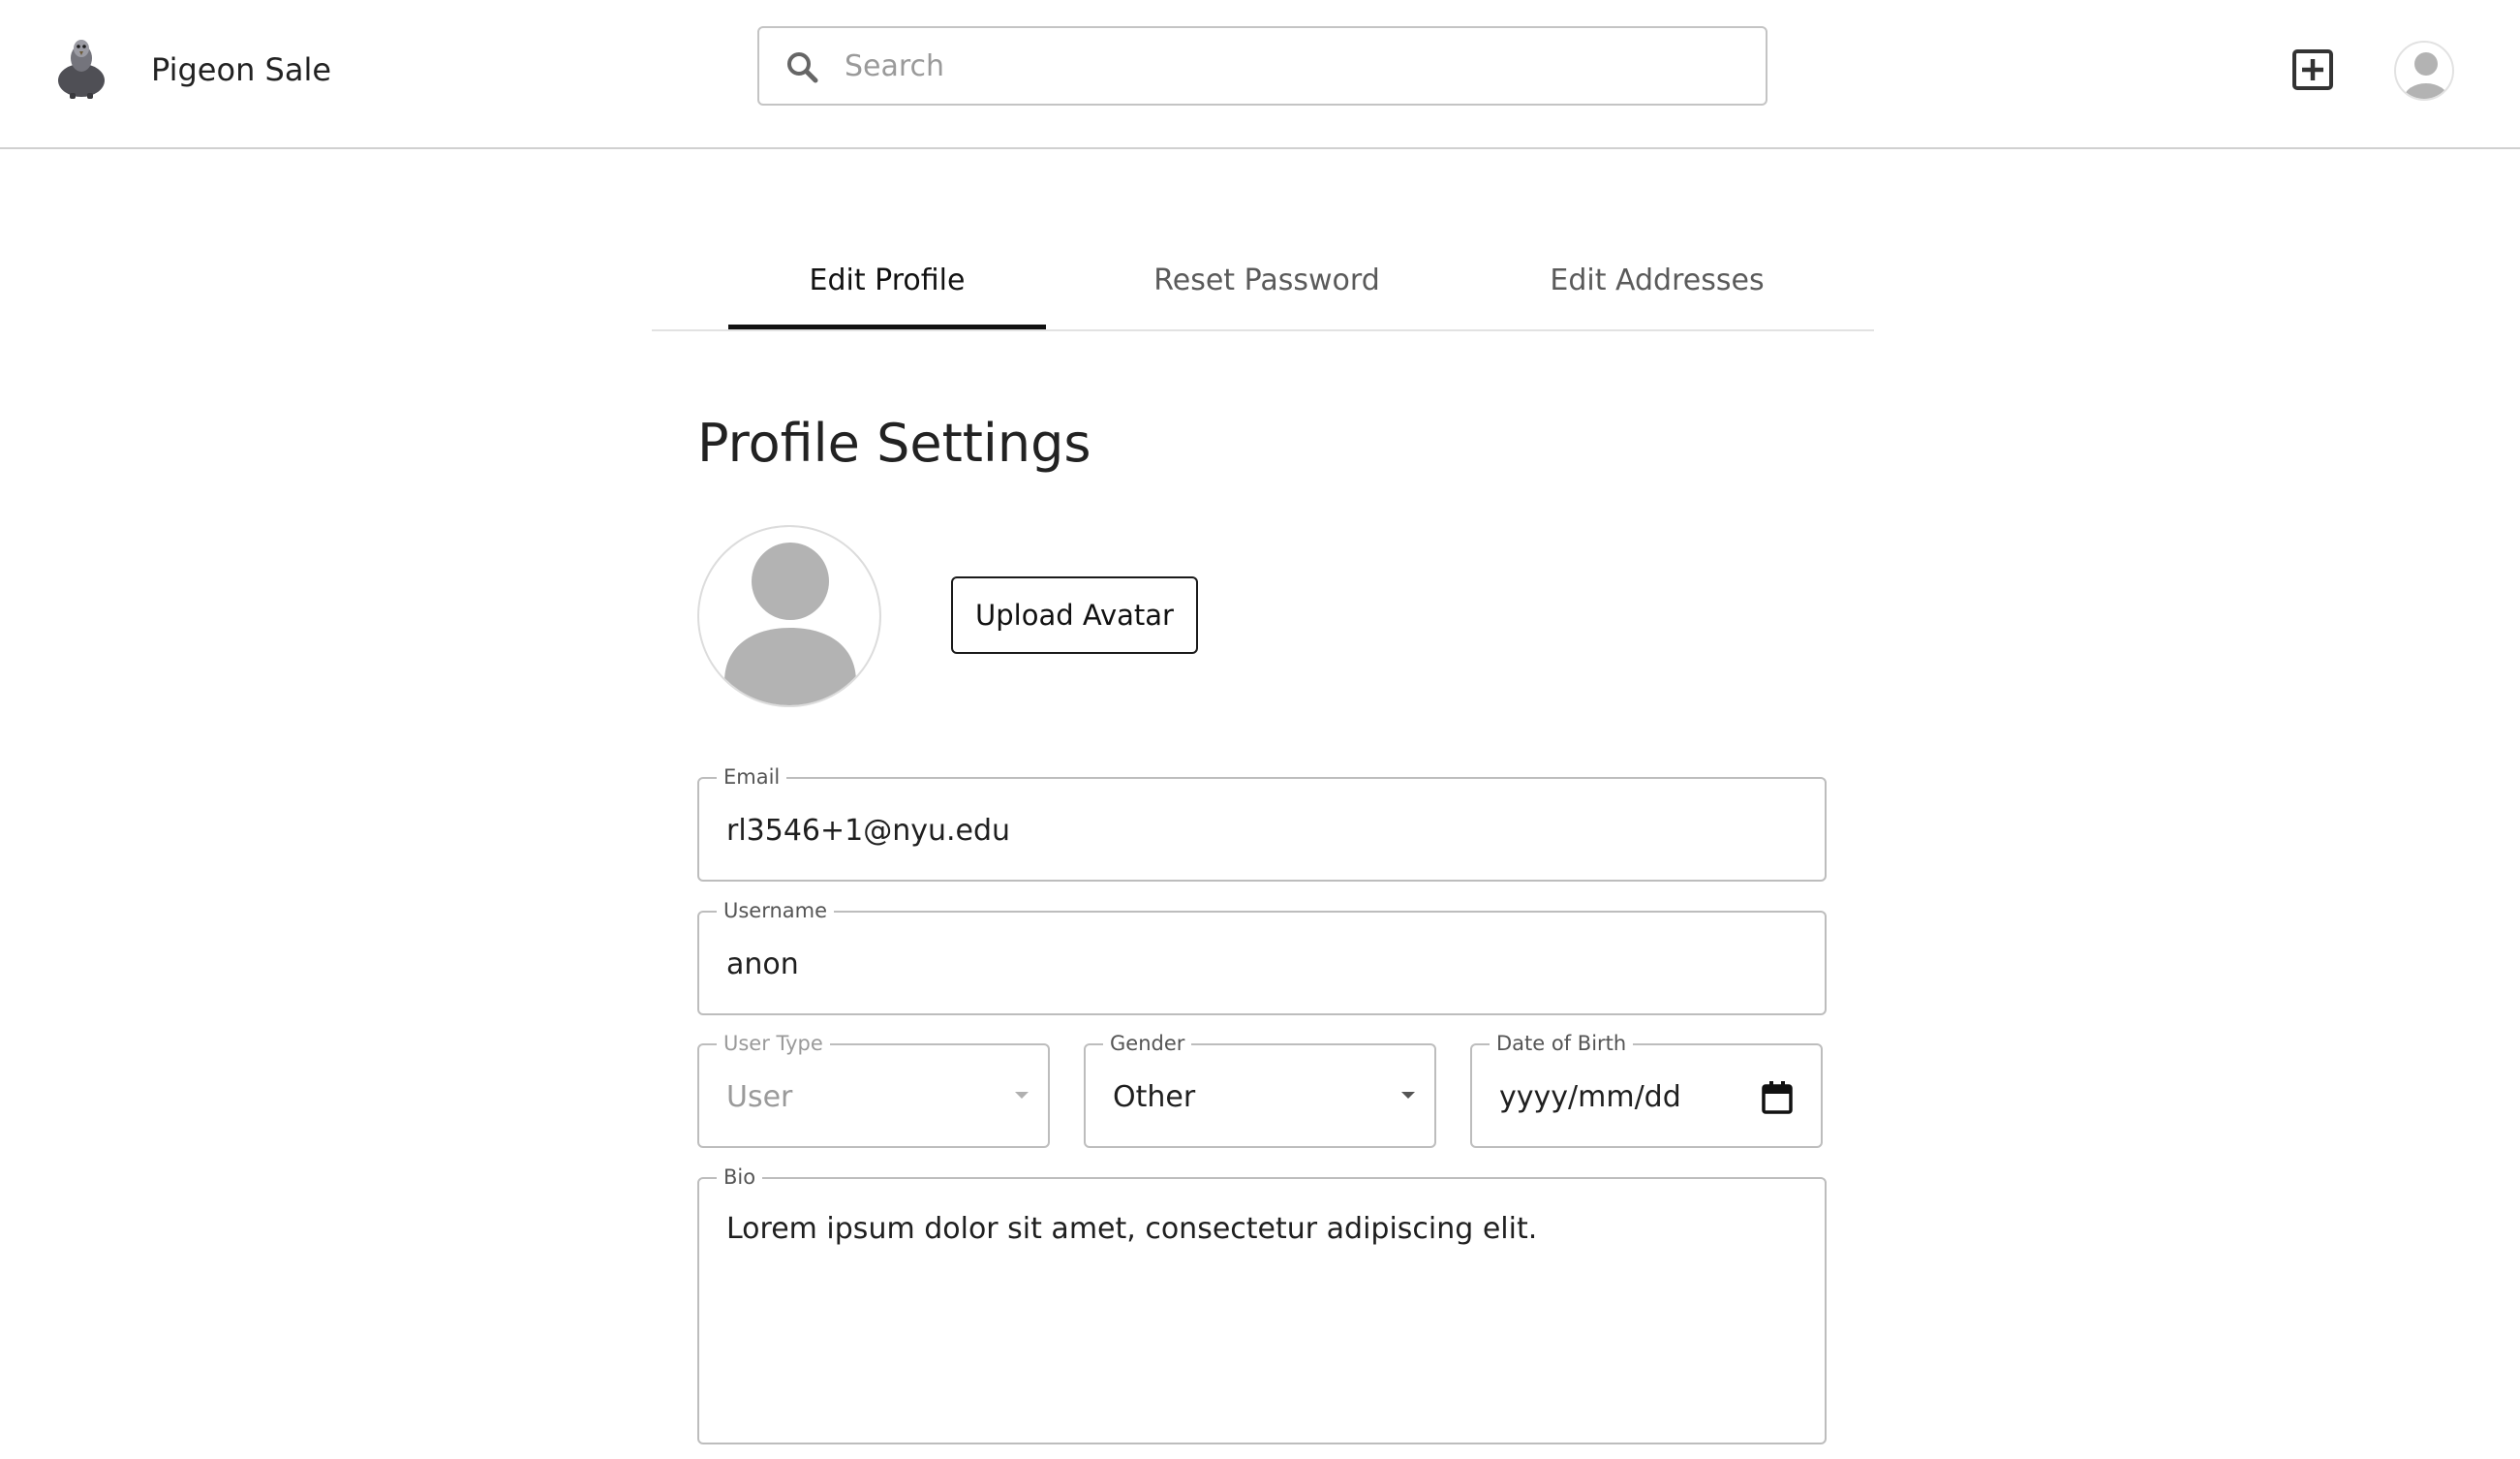  I want to click on user-type-value: User, so click(760, 1097).